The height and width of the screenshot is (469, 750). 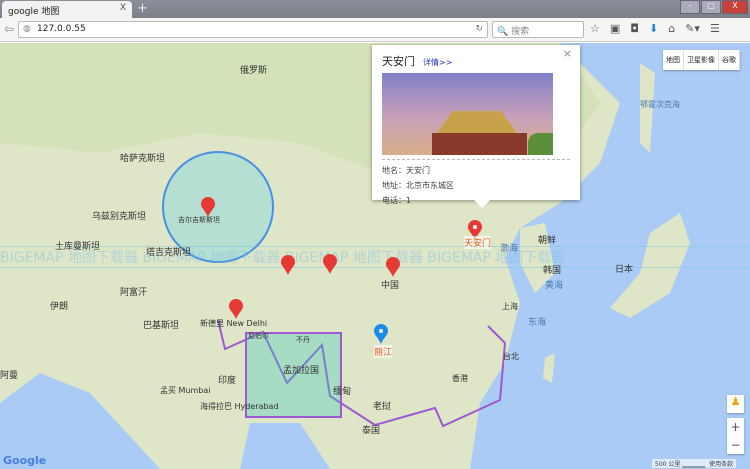 What do you see at coordinates (382, 407) in the screenshot?
I see `map-label: 老挝` at bounding box center [382, 407].